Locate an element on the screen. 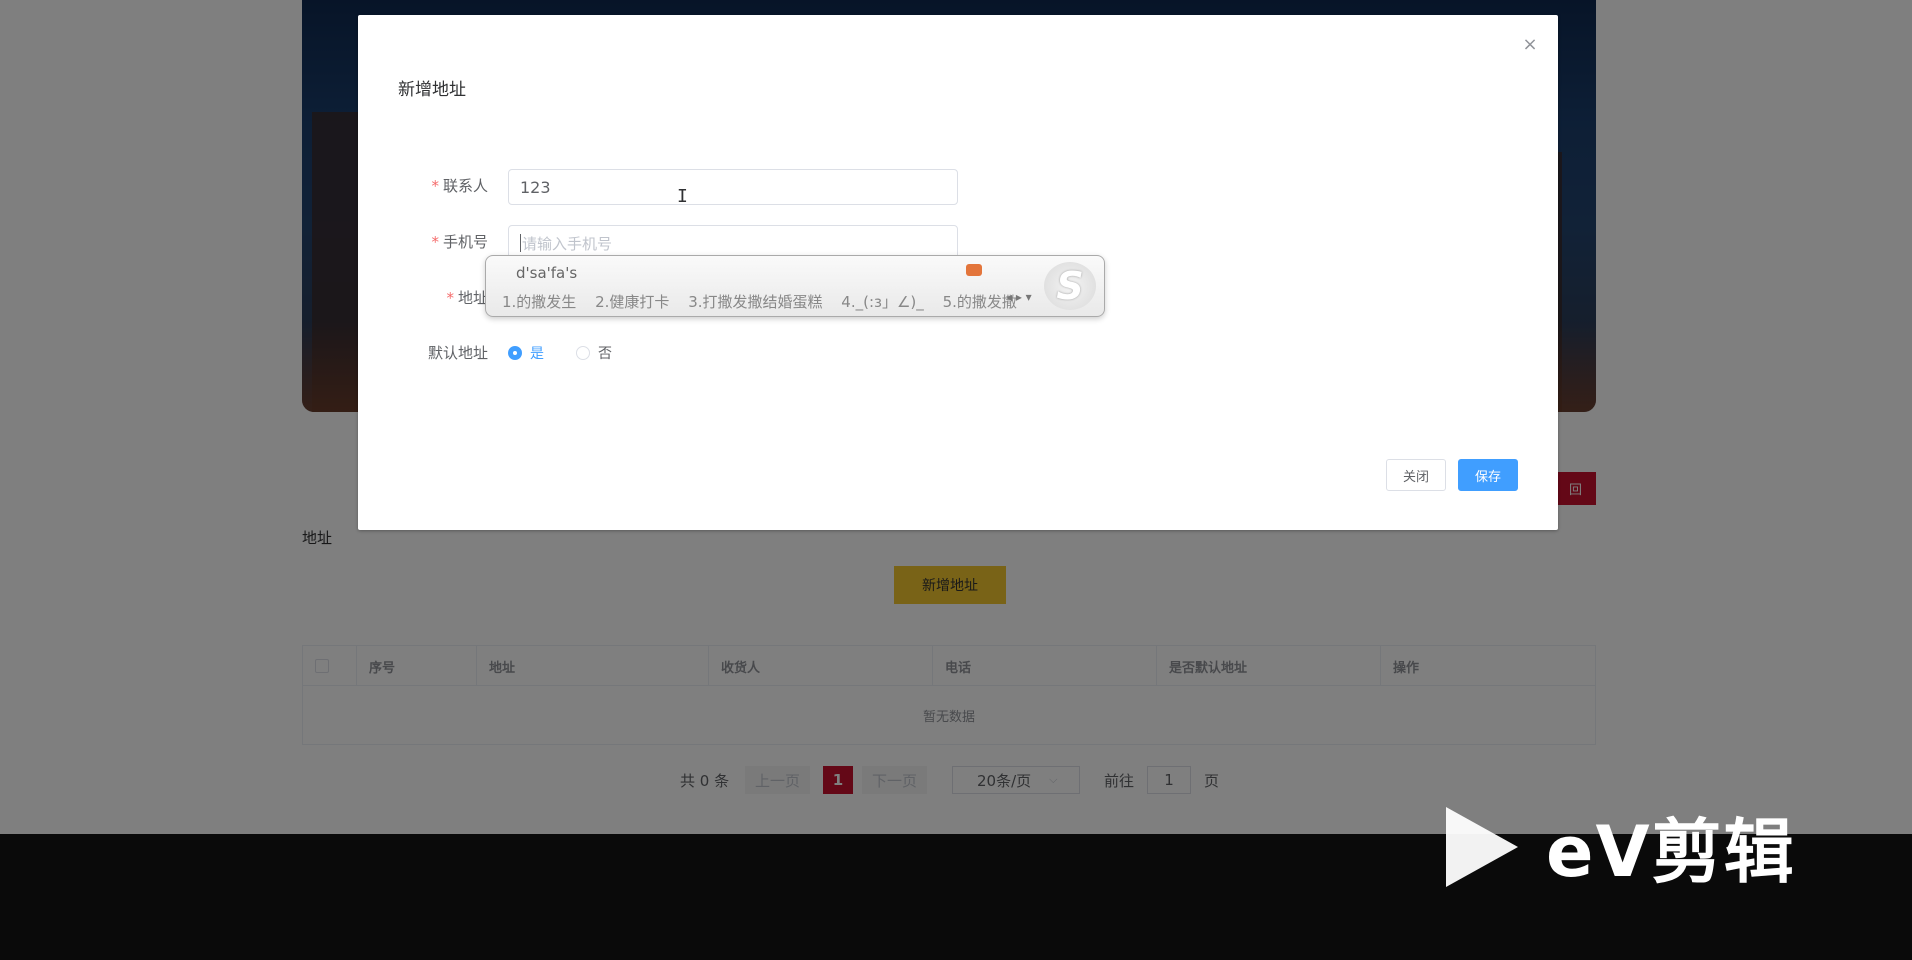  radio-no-label: 否 is located at coordinates (605, 354).